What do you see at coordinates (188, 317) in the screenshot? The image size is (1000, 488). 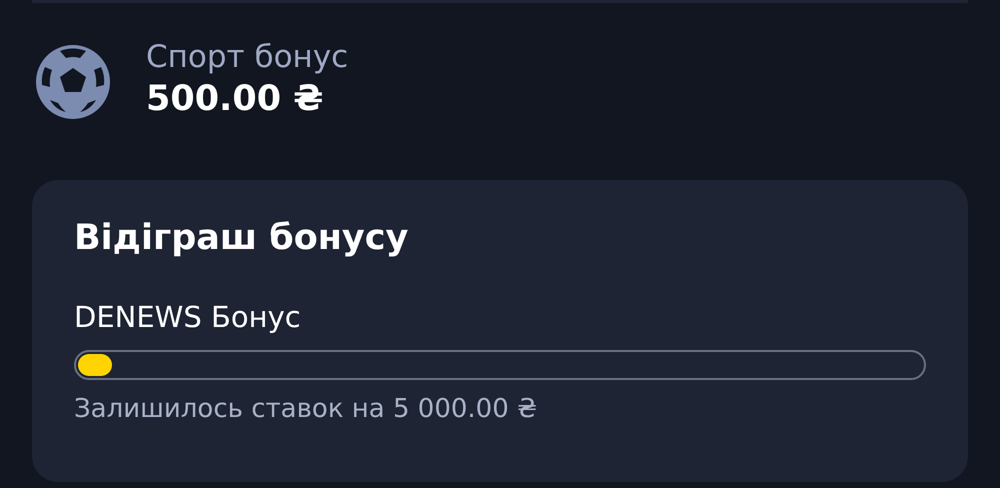 I see `bonus-name: DENEWS Бонус` at bounding box center [188, 317].